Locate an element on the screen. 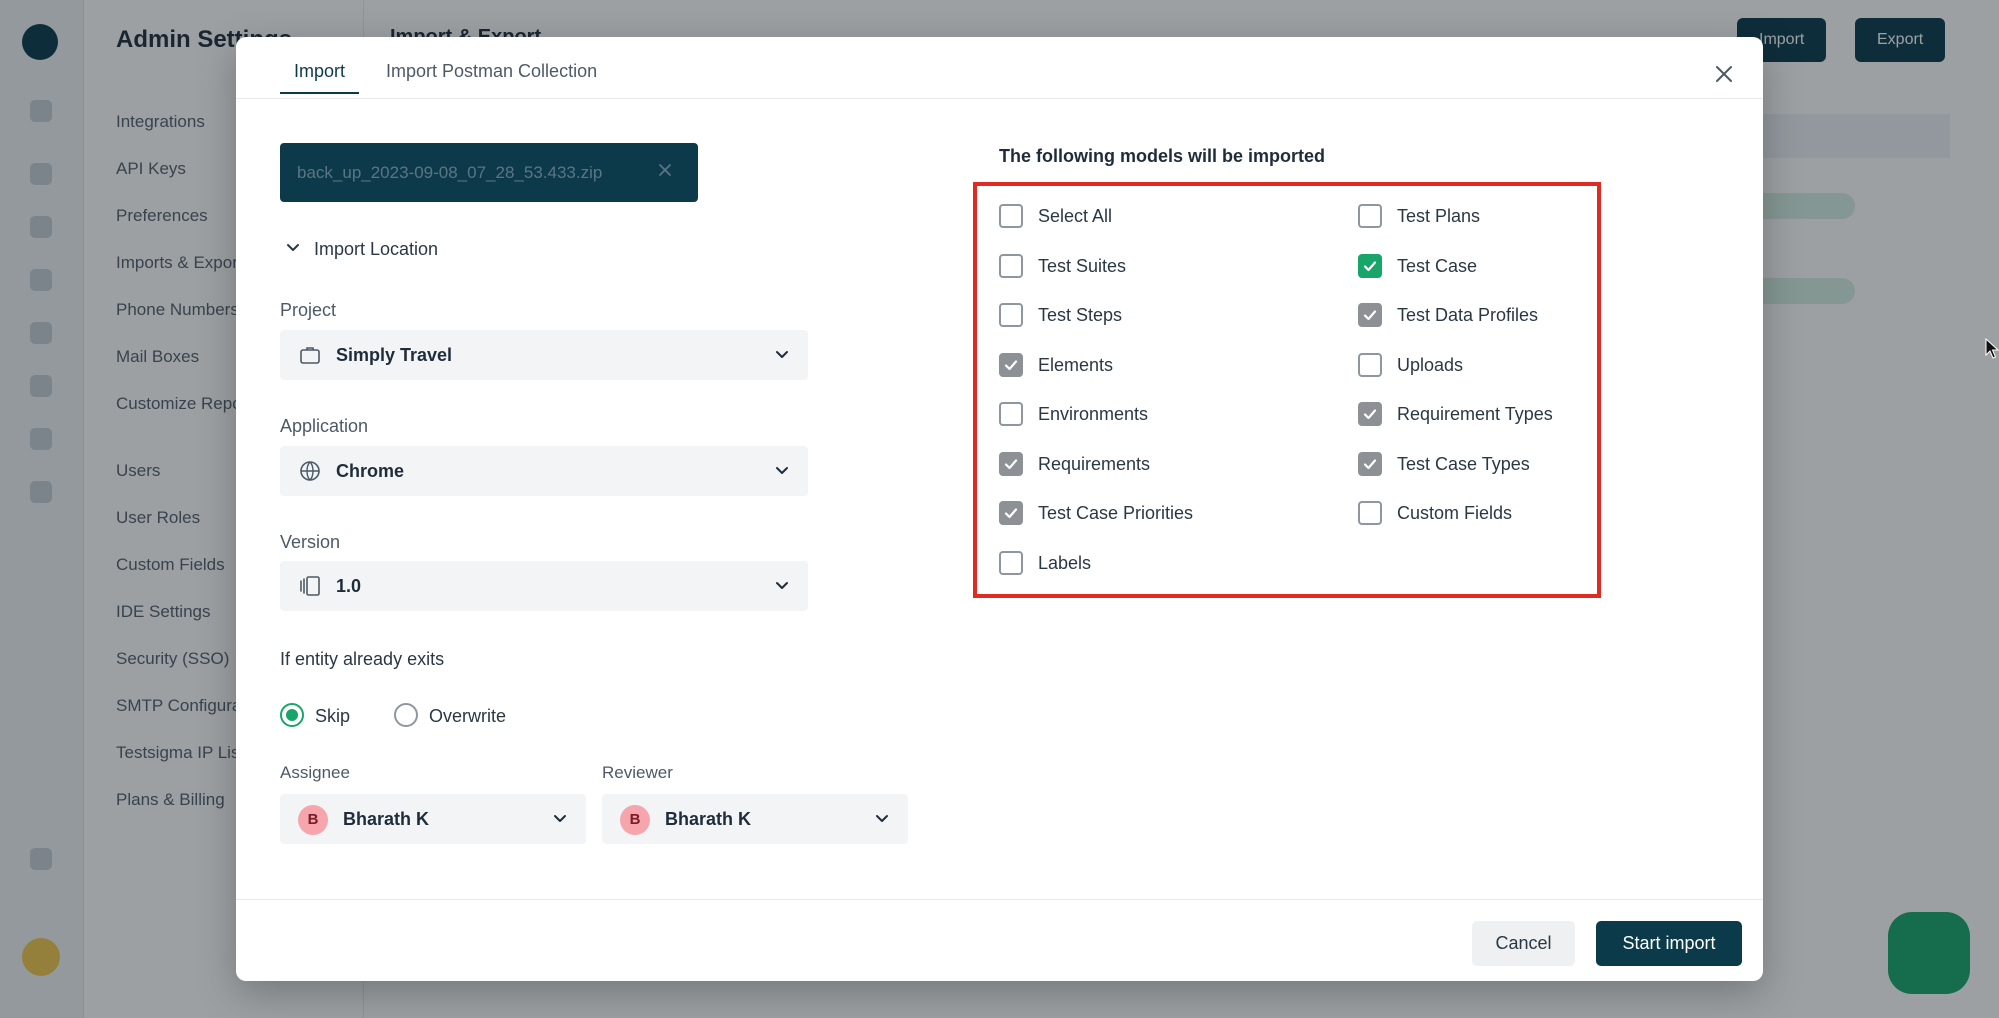 This screenshot has height=1018, width=1999. version-label: Version is located at coordinates (310, 542).